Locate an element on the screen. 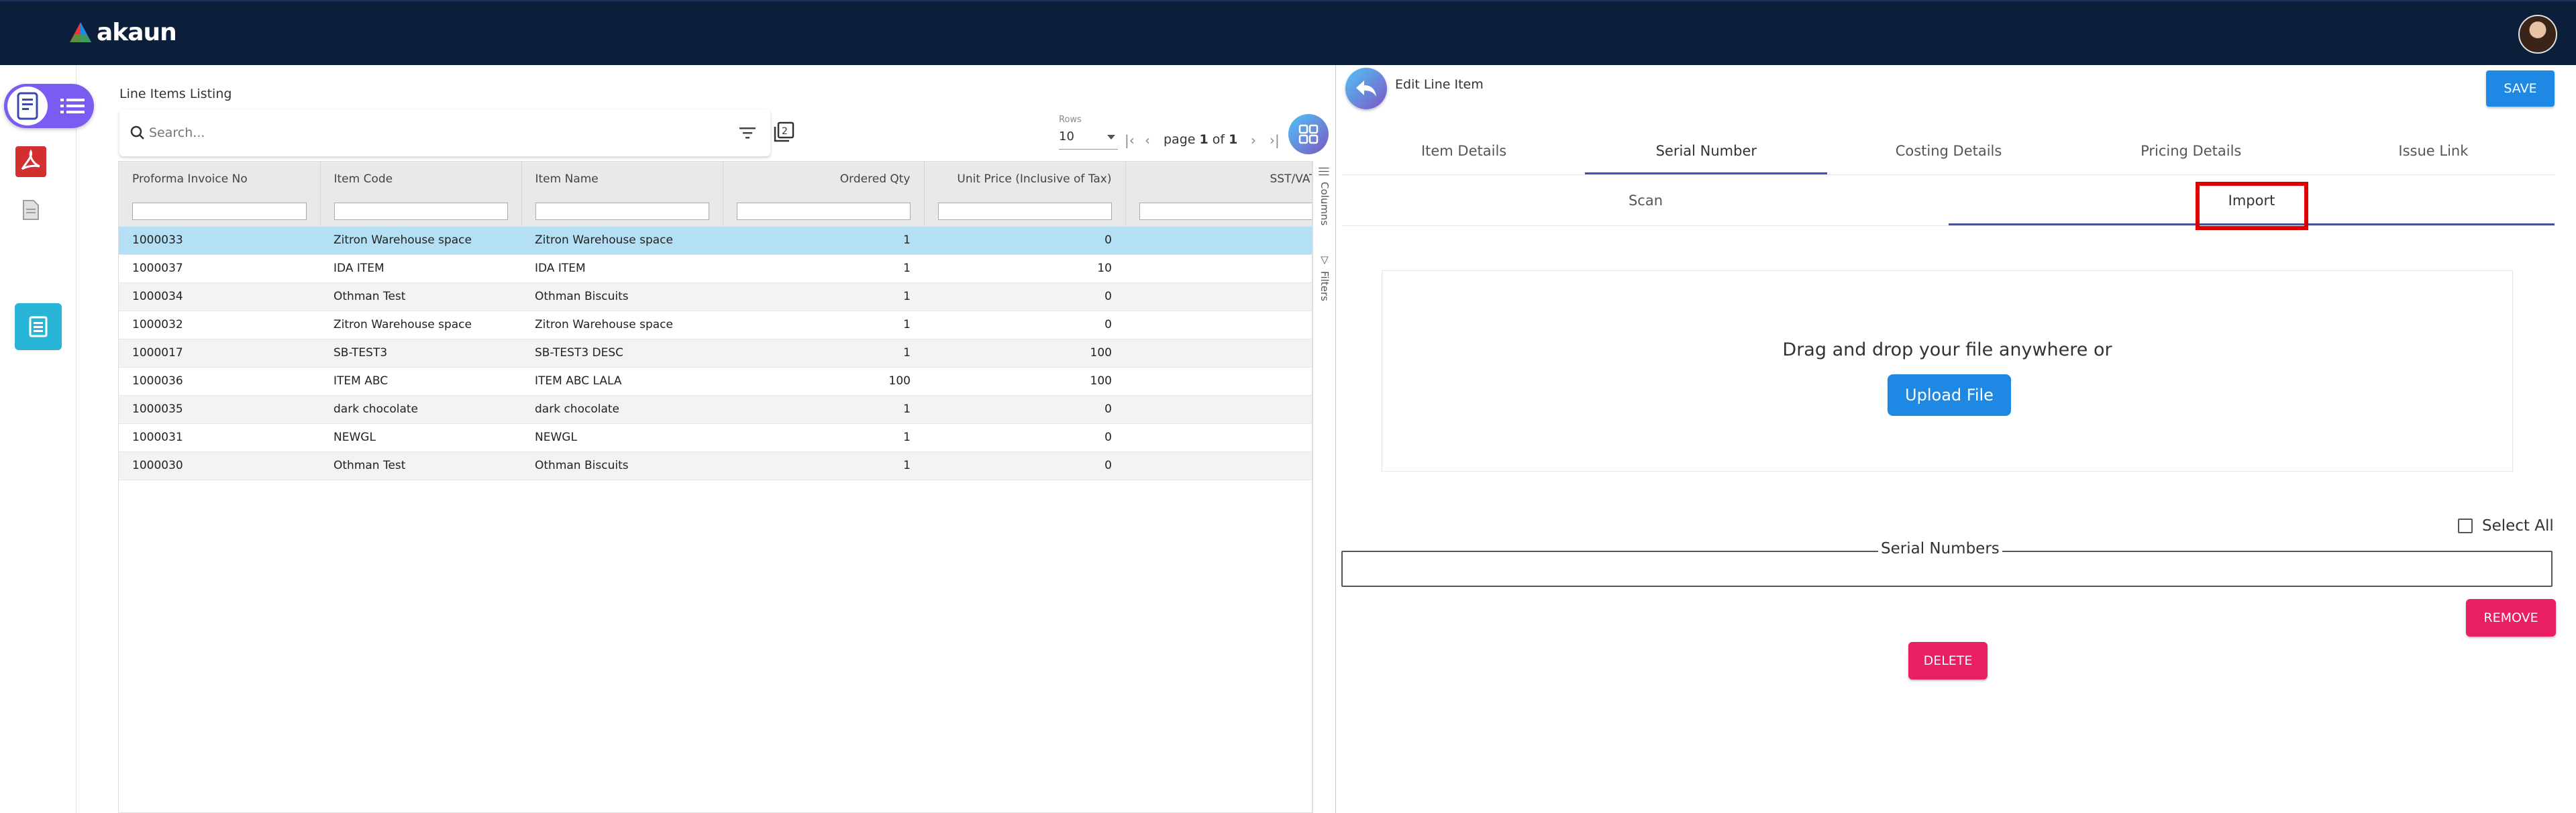  app-icon is located at coordinates (27, 106).